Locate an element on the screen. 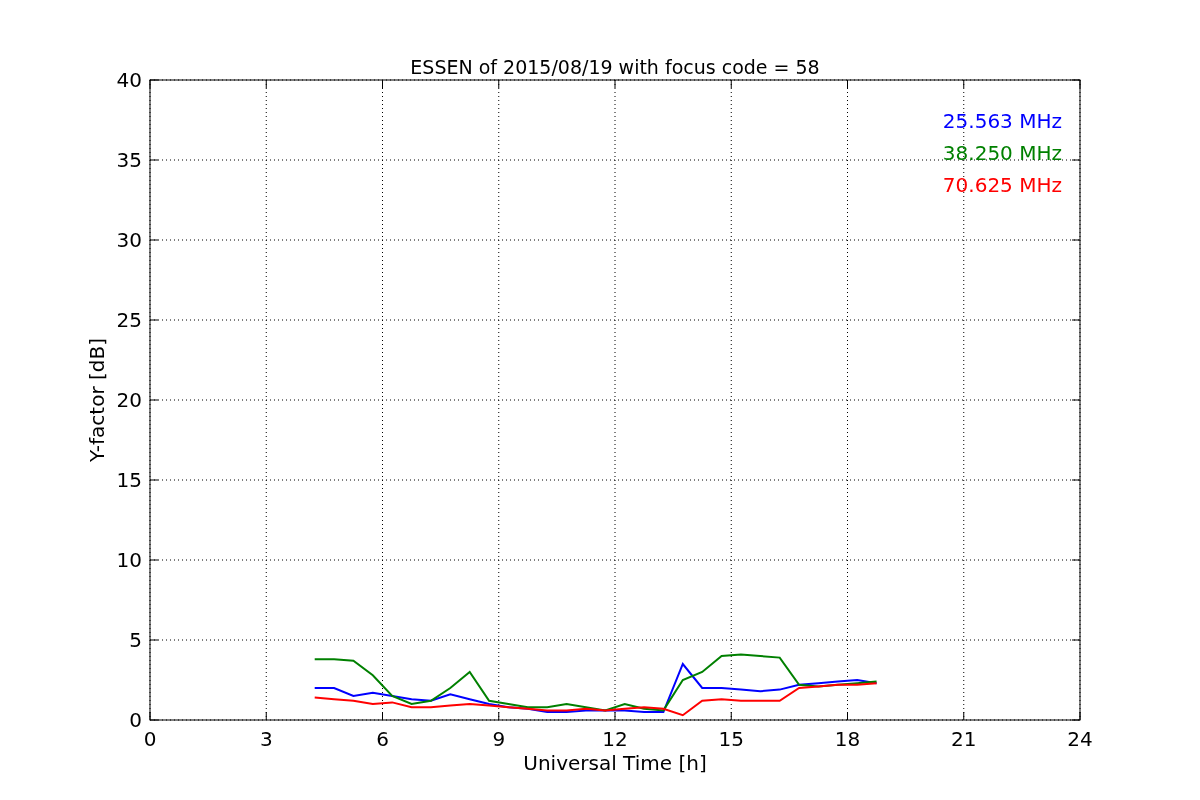  x-tick-label: 9 is located at coordinates (499, 739).